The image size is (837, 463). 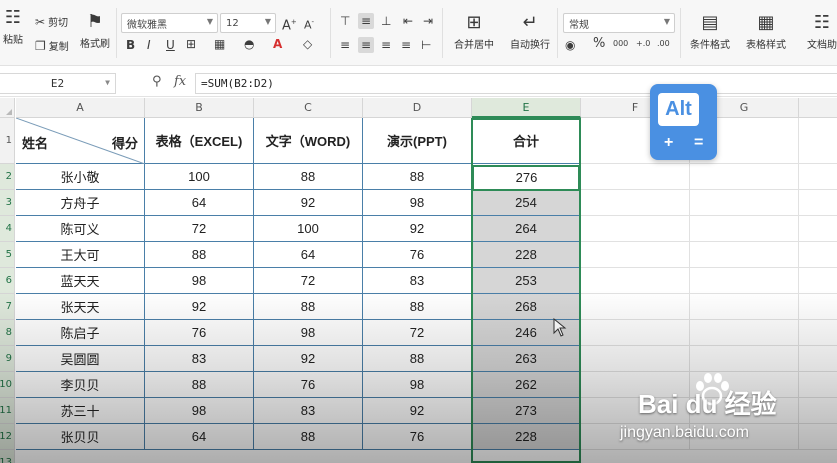 What do you see at coordinates (95, 31) in the screenshot?
I see `format-painter-button: ⚑ 格式刷` at bounding box center [95, 31].